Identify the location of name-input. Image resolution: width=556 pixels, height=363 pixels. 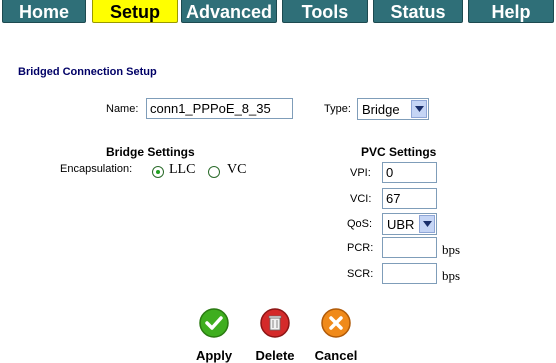
(219, 108).